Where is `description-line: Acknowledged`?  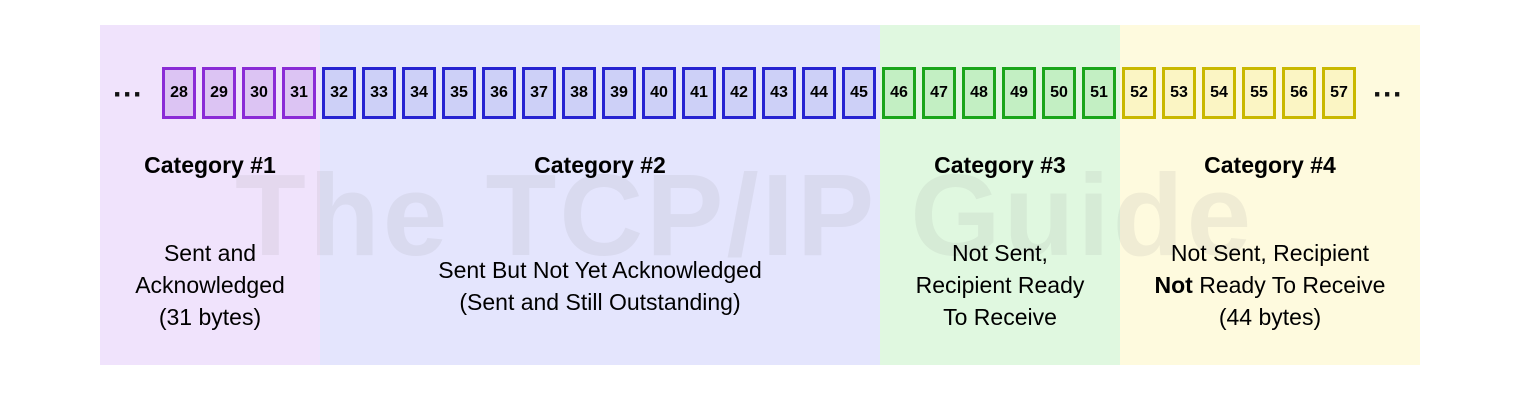
description-line: Acknowledged is located at coordinates (210, 285).